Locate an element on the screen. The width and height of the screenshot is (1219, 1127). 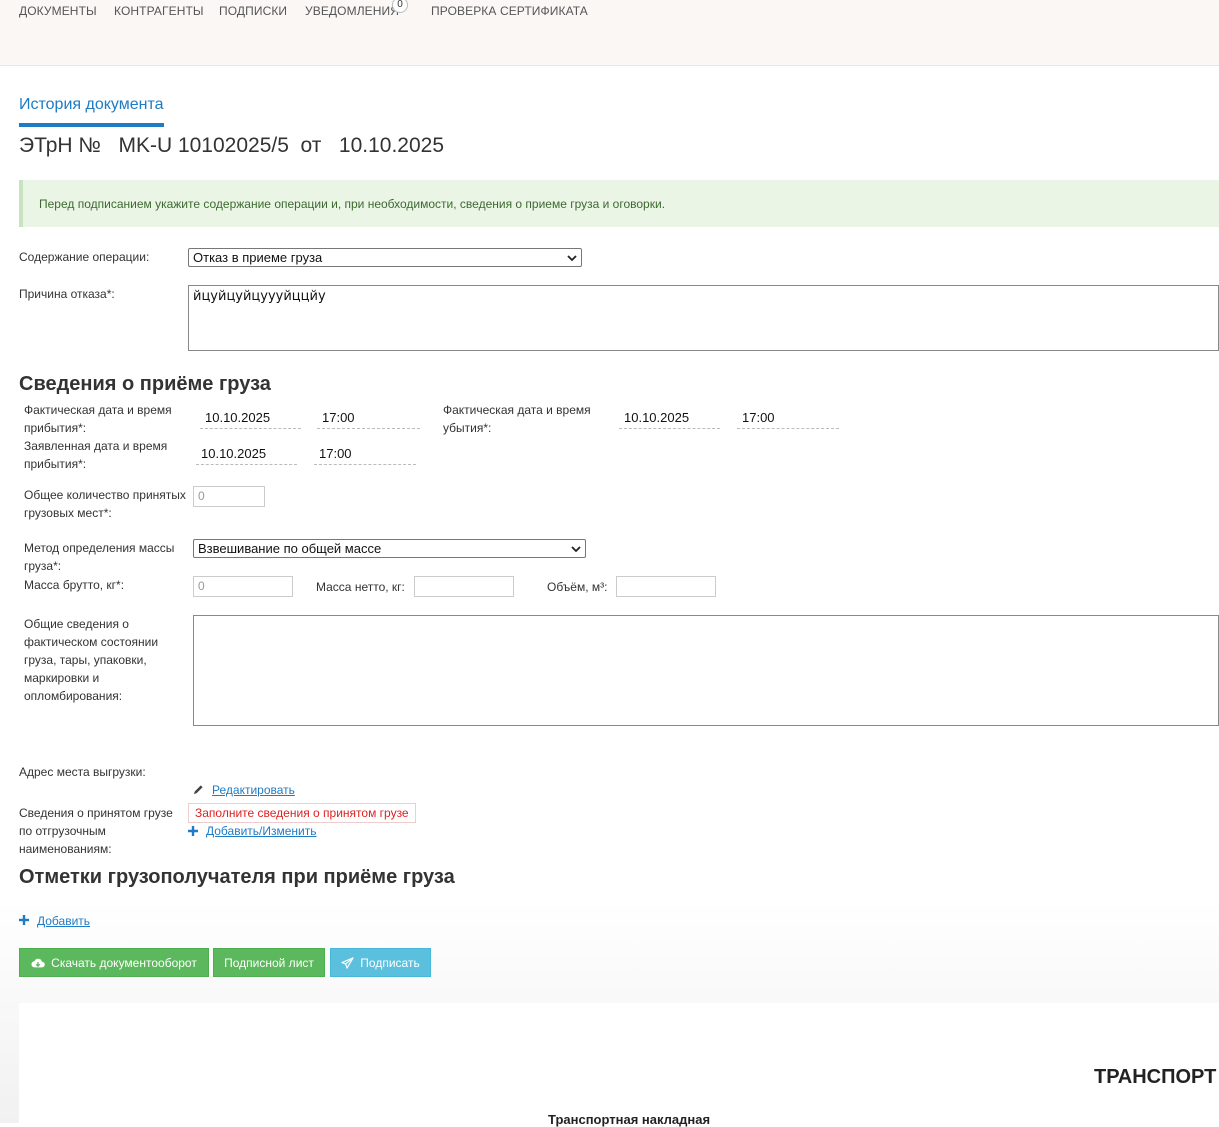
arrival-declared-label: Заявленная дата и время прибытия*: is located at coordinates (96, 455).